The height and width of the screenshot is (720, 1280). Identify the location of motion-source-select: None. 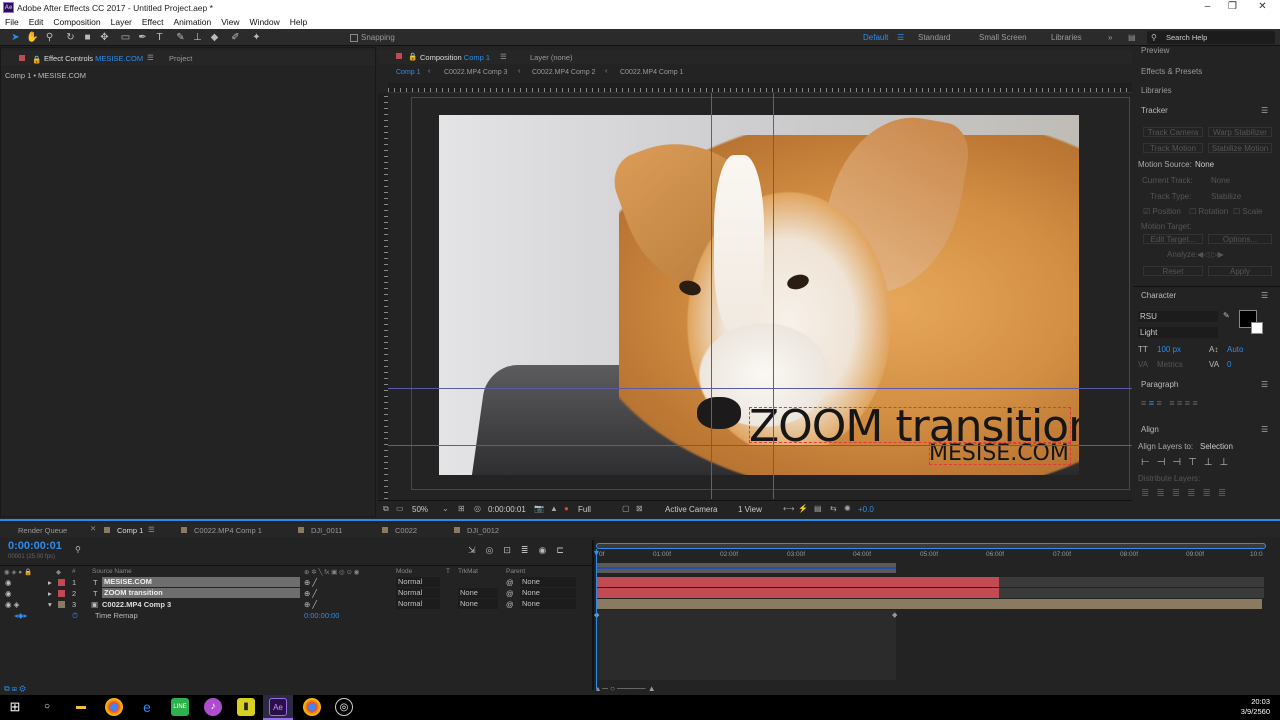
(1204, 164).